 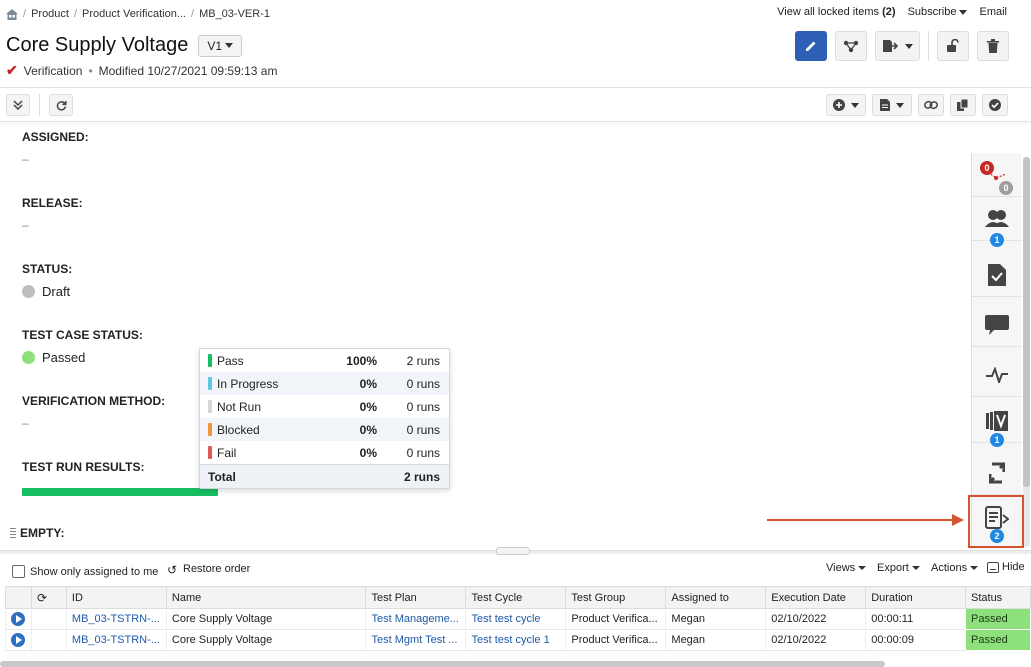 I want to click on pass-swatch, so click(x=210, y=360).